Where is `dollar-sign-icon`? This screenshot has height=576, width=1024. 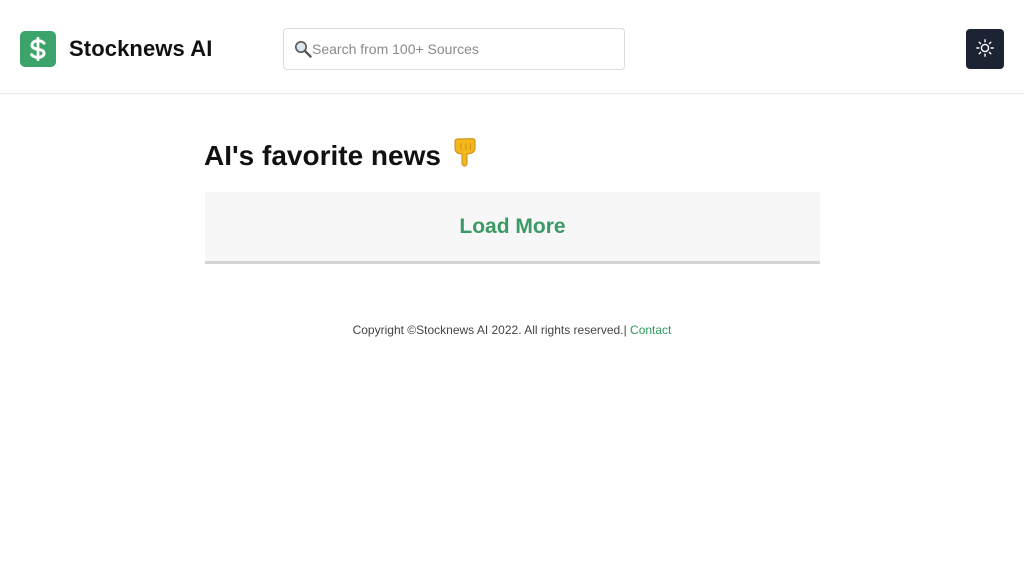
dollar-sign-icon is located at coordinates (38, 49).